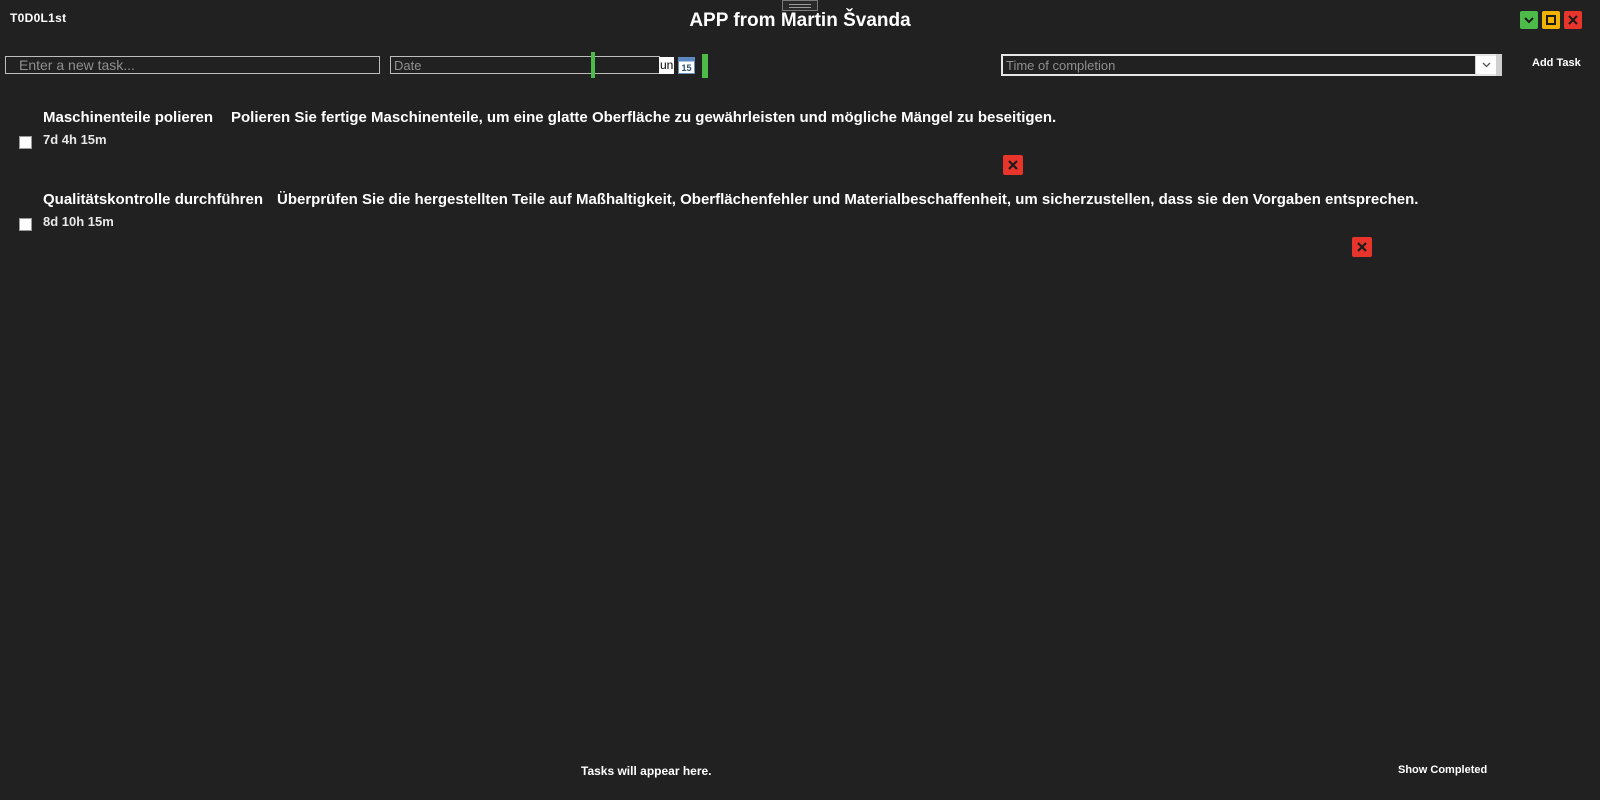 This screenshot has width=1600, height=800. I want to click on add-task-button: Add Task, so click(1556, 63).